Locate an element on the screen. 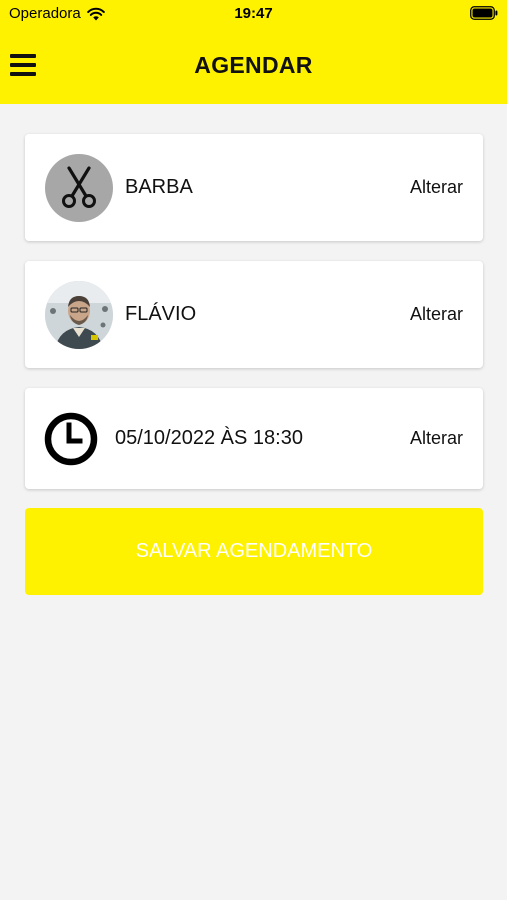 The image size is (507, 900). save-appointment-button: SALVAR AGENDAMENTO is located at coordinates (254, 551).